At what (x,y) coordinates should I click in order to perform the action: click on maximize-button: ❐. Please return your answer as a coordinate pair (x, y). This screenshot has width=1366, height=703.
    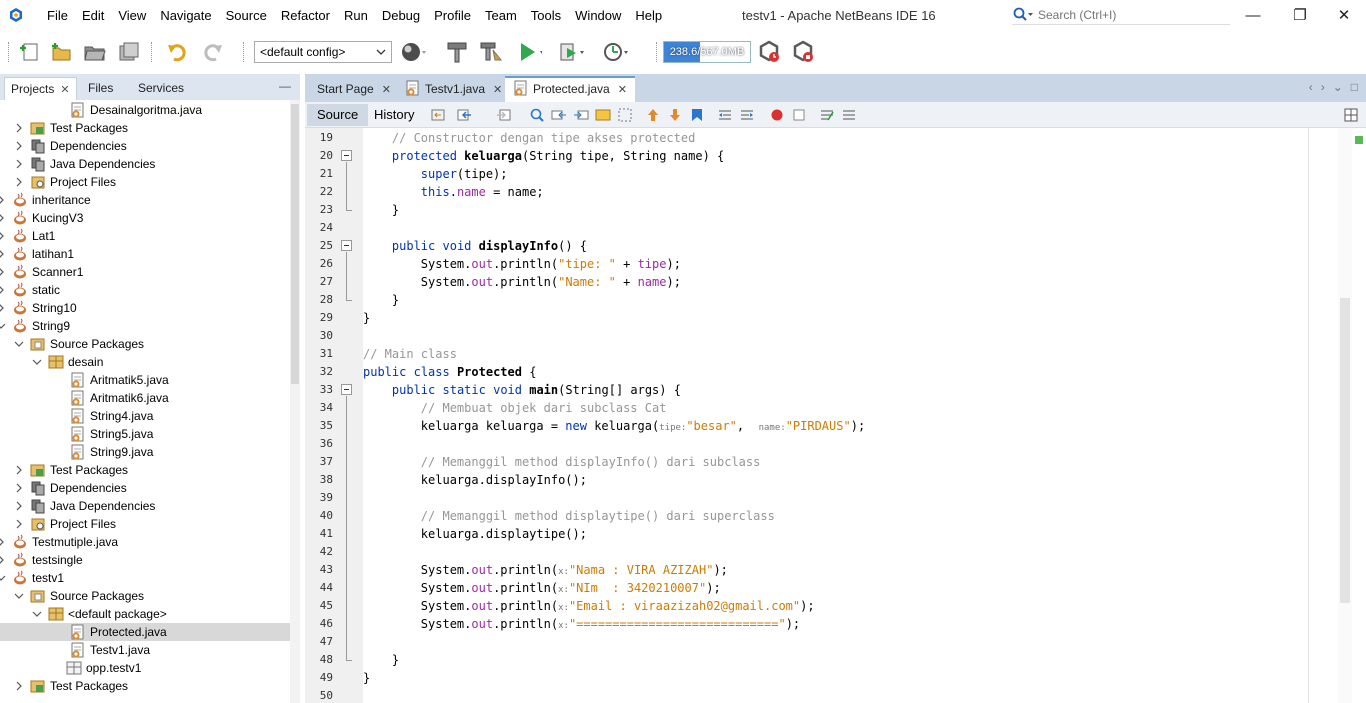
    Looking at the image, I should click on (1300, 15).